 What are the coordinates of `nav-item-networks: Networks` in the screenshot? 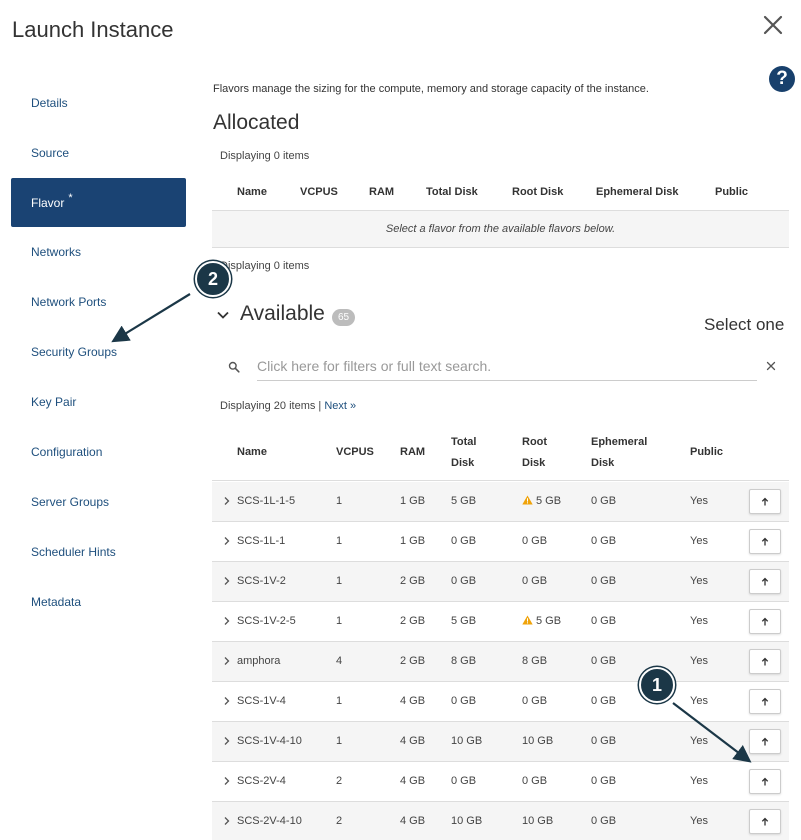 It's located at (98, 252).